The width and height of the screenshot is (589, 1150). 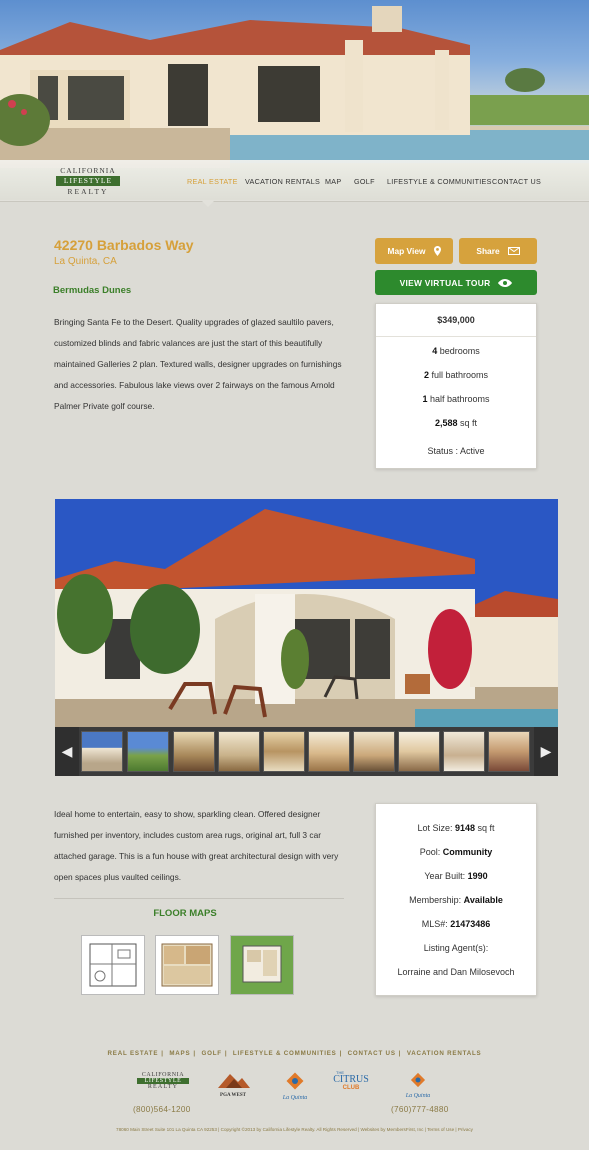 What do you see at coordinates (436, 828) in the screenshot?
I see `lot-size-label: Lot Size:` at bounding box center [436, 828].